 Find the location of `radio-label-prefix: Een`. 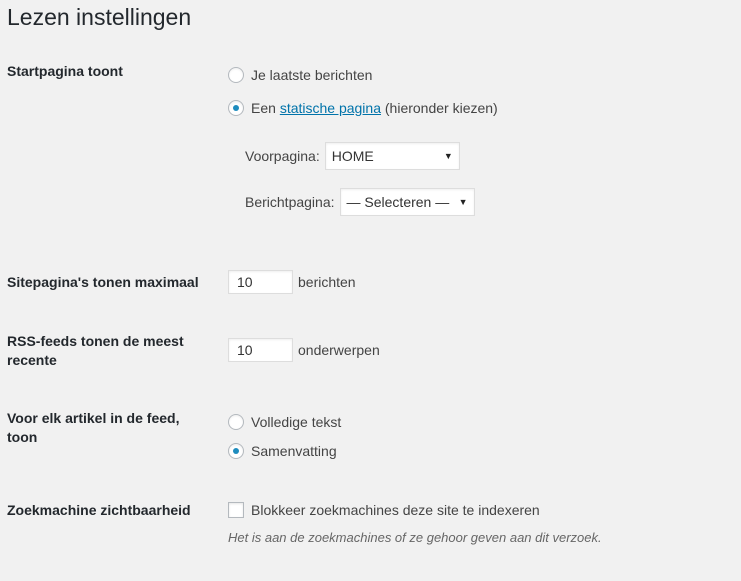

radio-label-prefix: Een is located at coordinates (265, 108).